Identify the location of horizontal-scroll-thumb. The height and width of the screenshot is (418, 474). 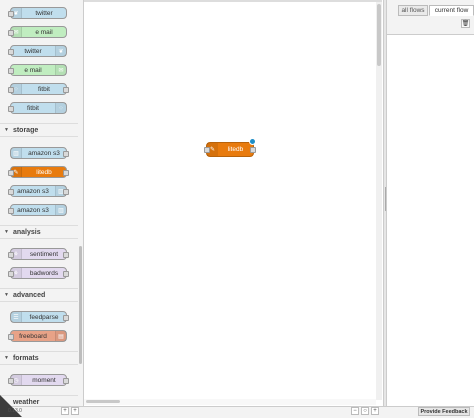
(103, 401).